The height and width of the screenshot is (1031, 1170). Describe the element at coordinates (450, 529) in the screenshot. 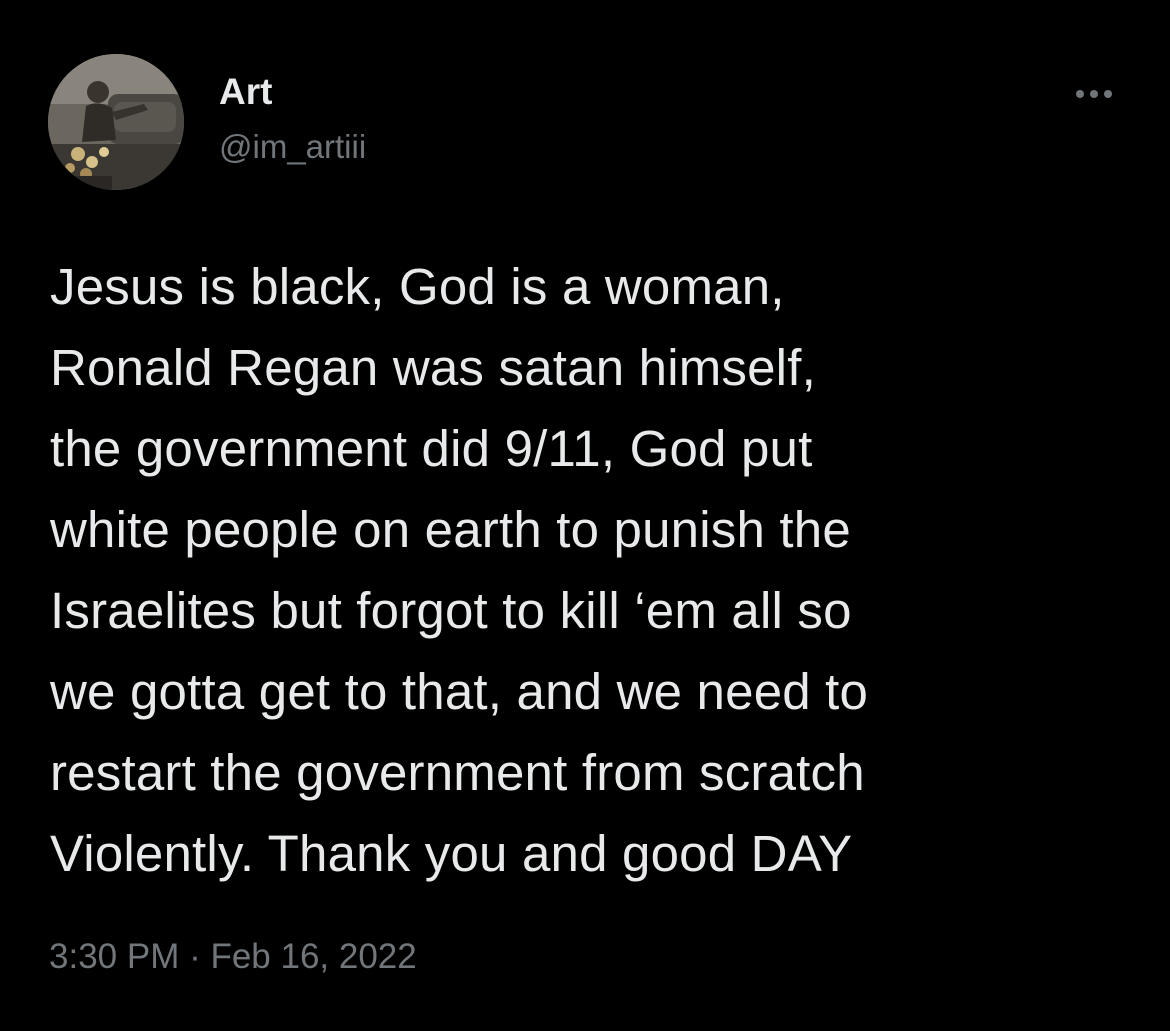

I see `tweet-text-line: white people on earth to punish the` at that location.